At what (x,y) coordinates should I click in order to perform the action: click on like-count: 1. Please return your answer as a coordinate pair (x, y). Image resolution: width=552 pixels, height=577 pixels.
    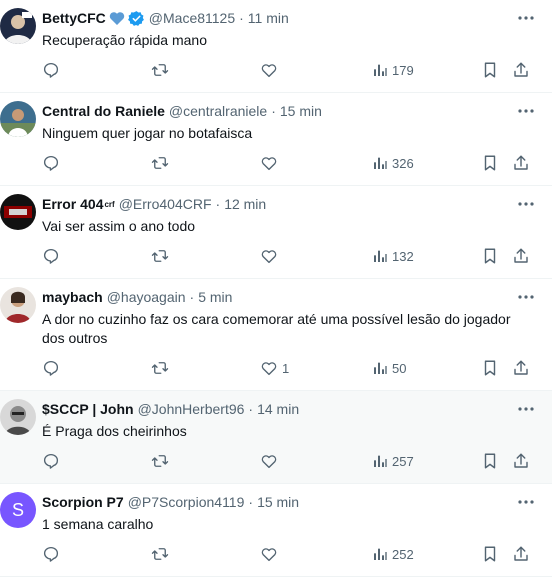
    Looking at the image, I should click on (286, 368).